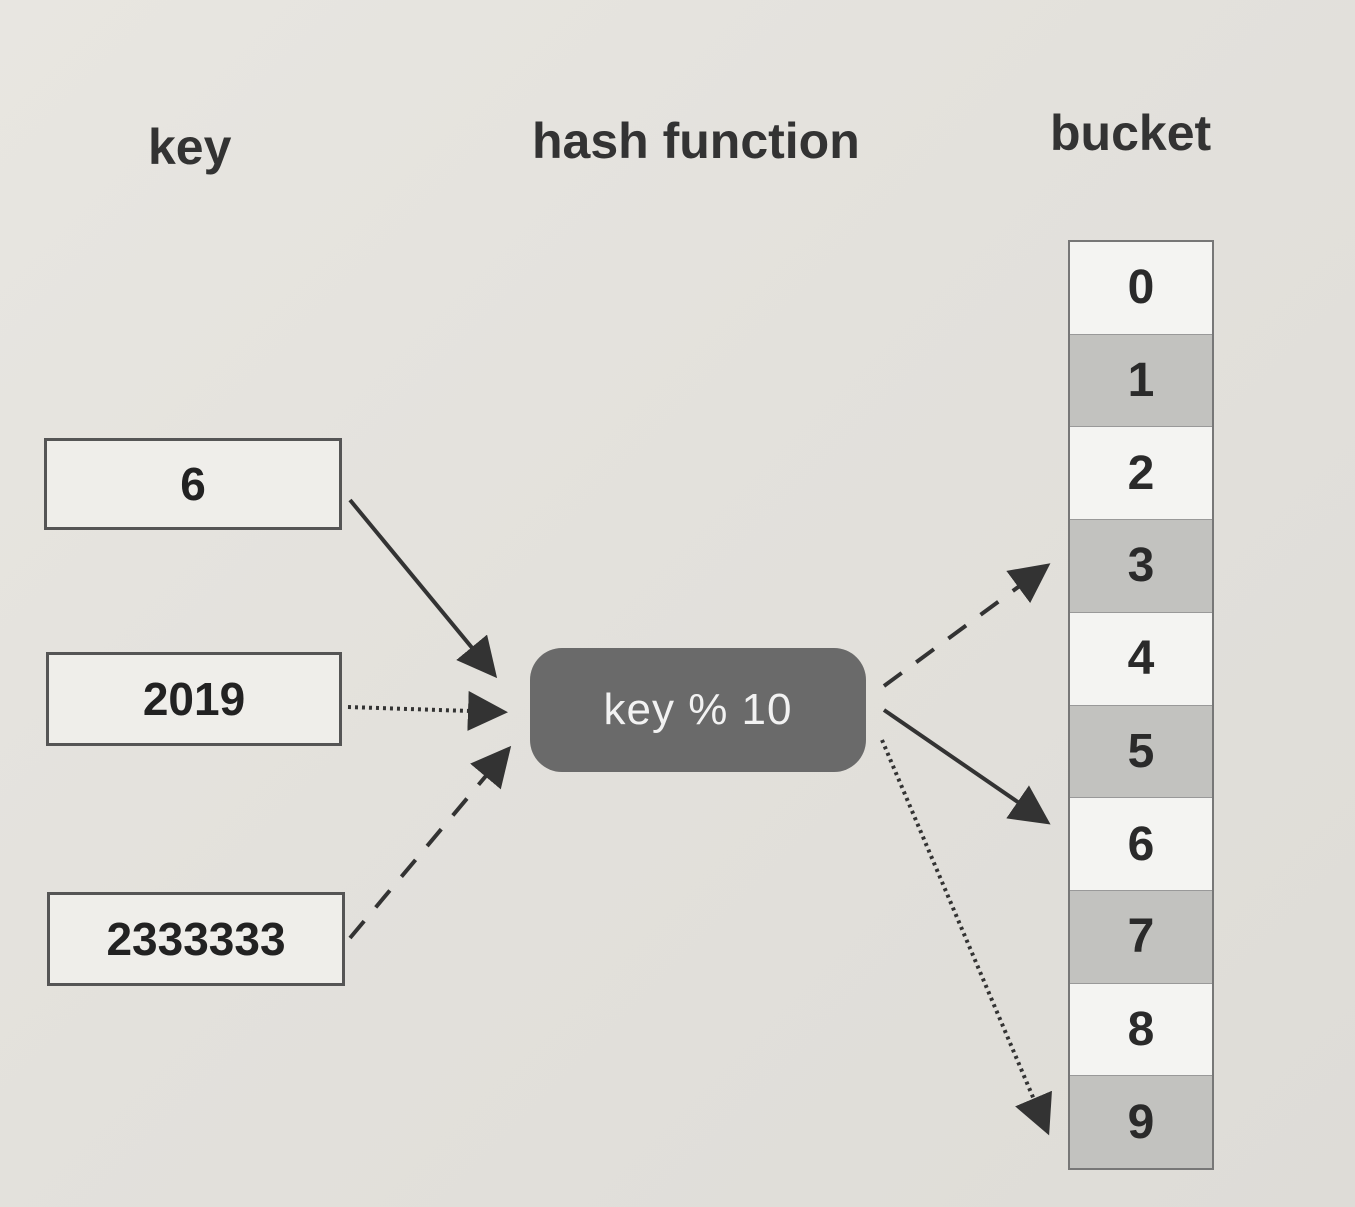  I want to click on arrow-key-6-to-hash, so click(423, 588).